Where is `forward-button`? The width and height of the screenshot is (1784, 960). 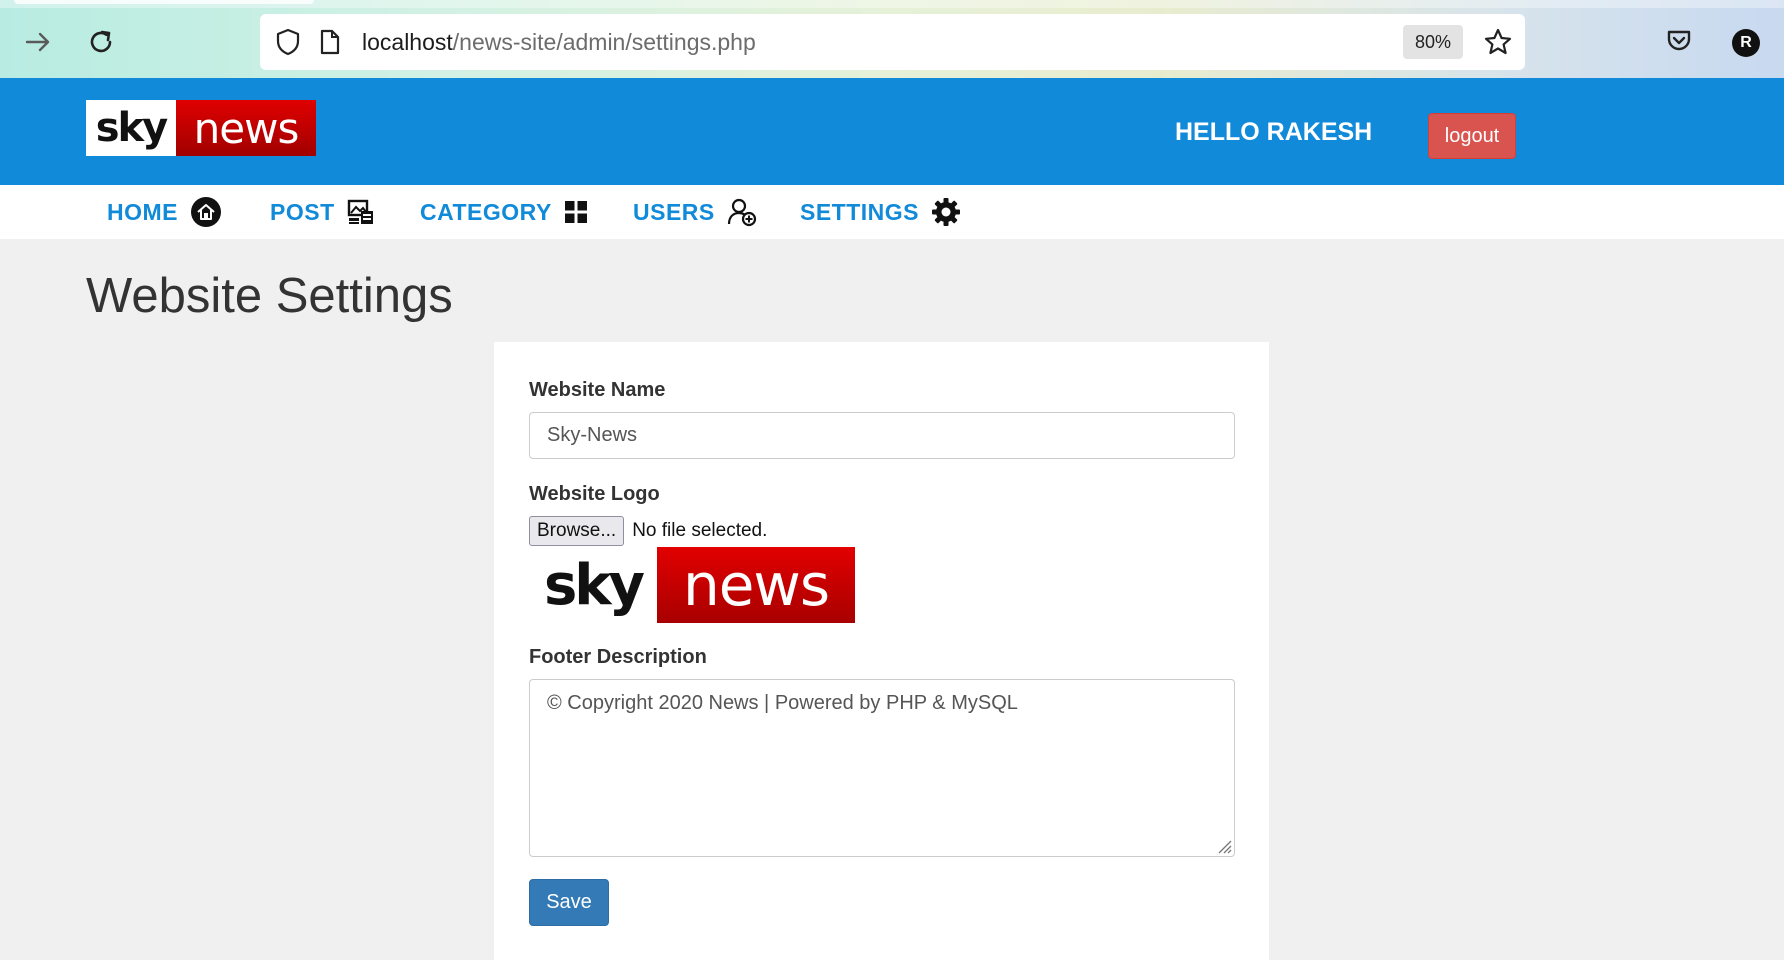
forward-button is located at coordinates (38, 42).